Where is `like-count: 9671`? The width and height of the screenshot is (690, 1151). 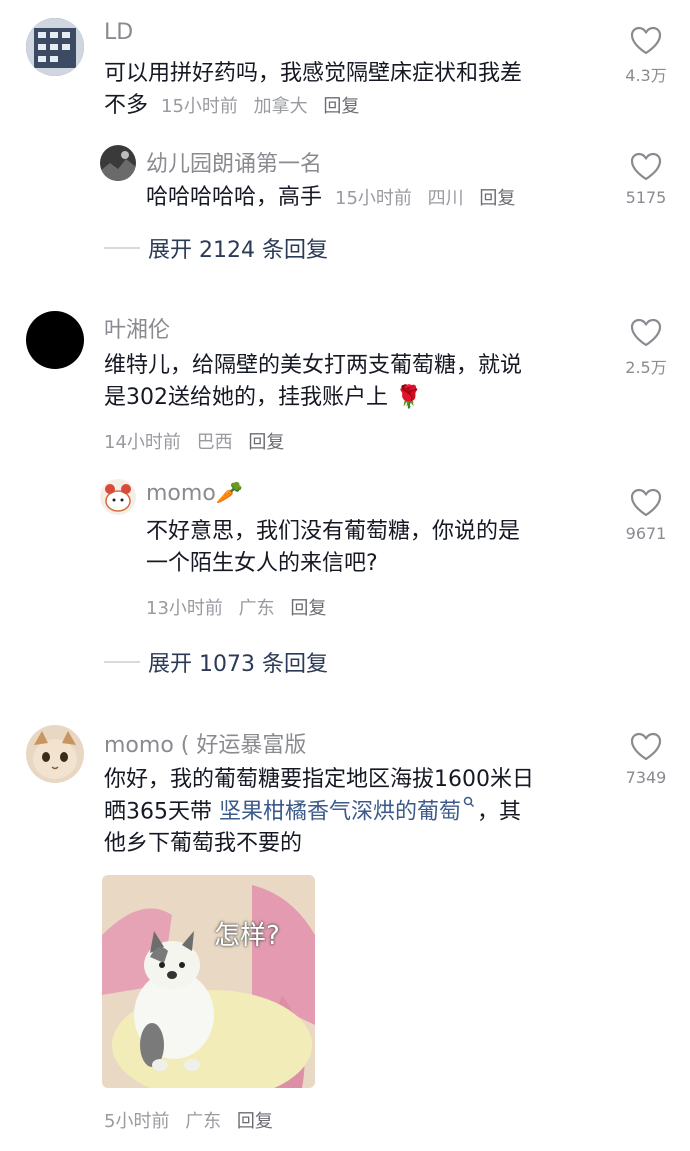
like-count: 9671 is located at coordinates (646, 533).